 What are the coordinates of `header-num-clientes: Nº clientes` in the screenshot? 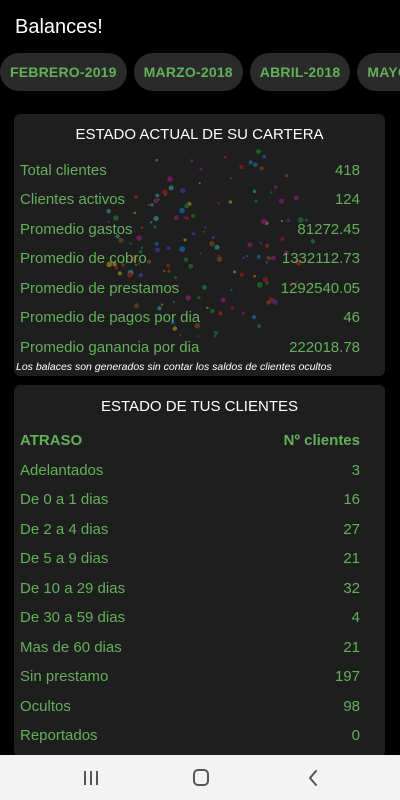 It's located at (321, 440).